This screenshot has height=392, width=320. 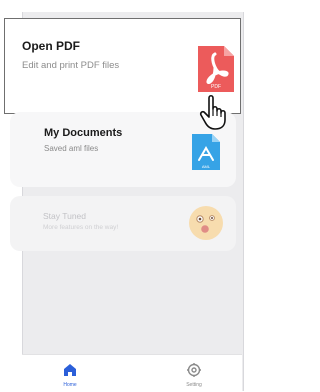 What do you see at coordinates (65, 216) in the screenshot?
I see `stay-tuned-title: Stay Tuned` at bounding box center [65, 216].